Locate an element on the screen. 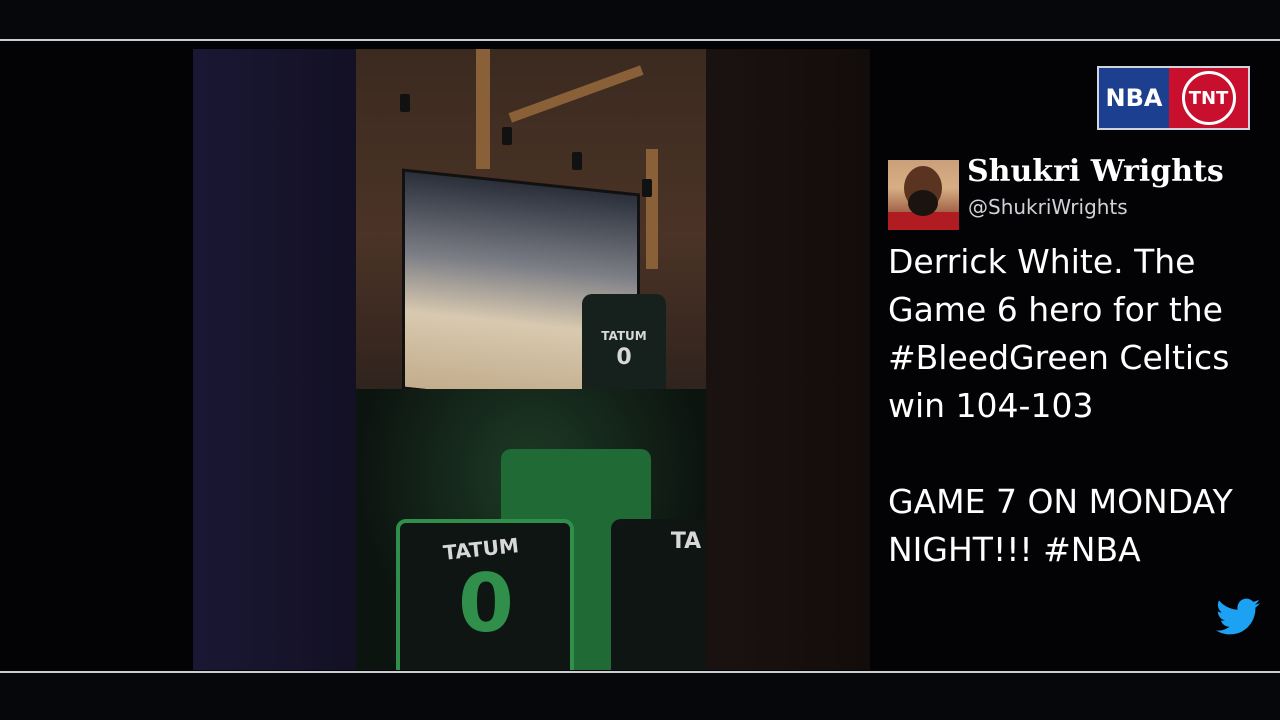 The image size is (1280, 720). tweet-author-handle: @ShukriWrights is located at coordinates (1048, 207).